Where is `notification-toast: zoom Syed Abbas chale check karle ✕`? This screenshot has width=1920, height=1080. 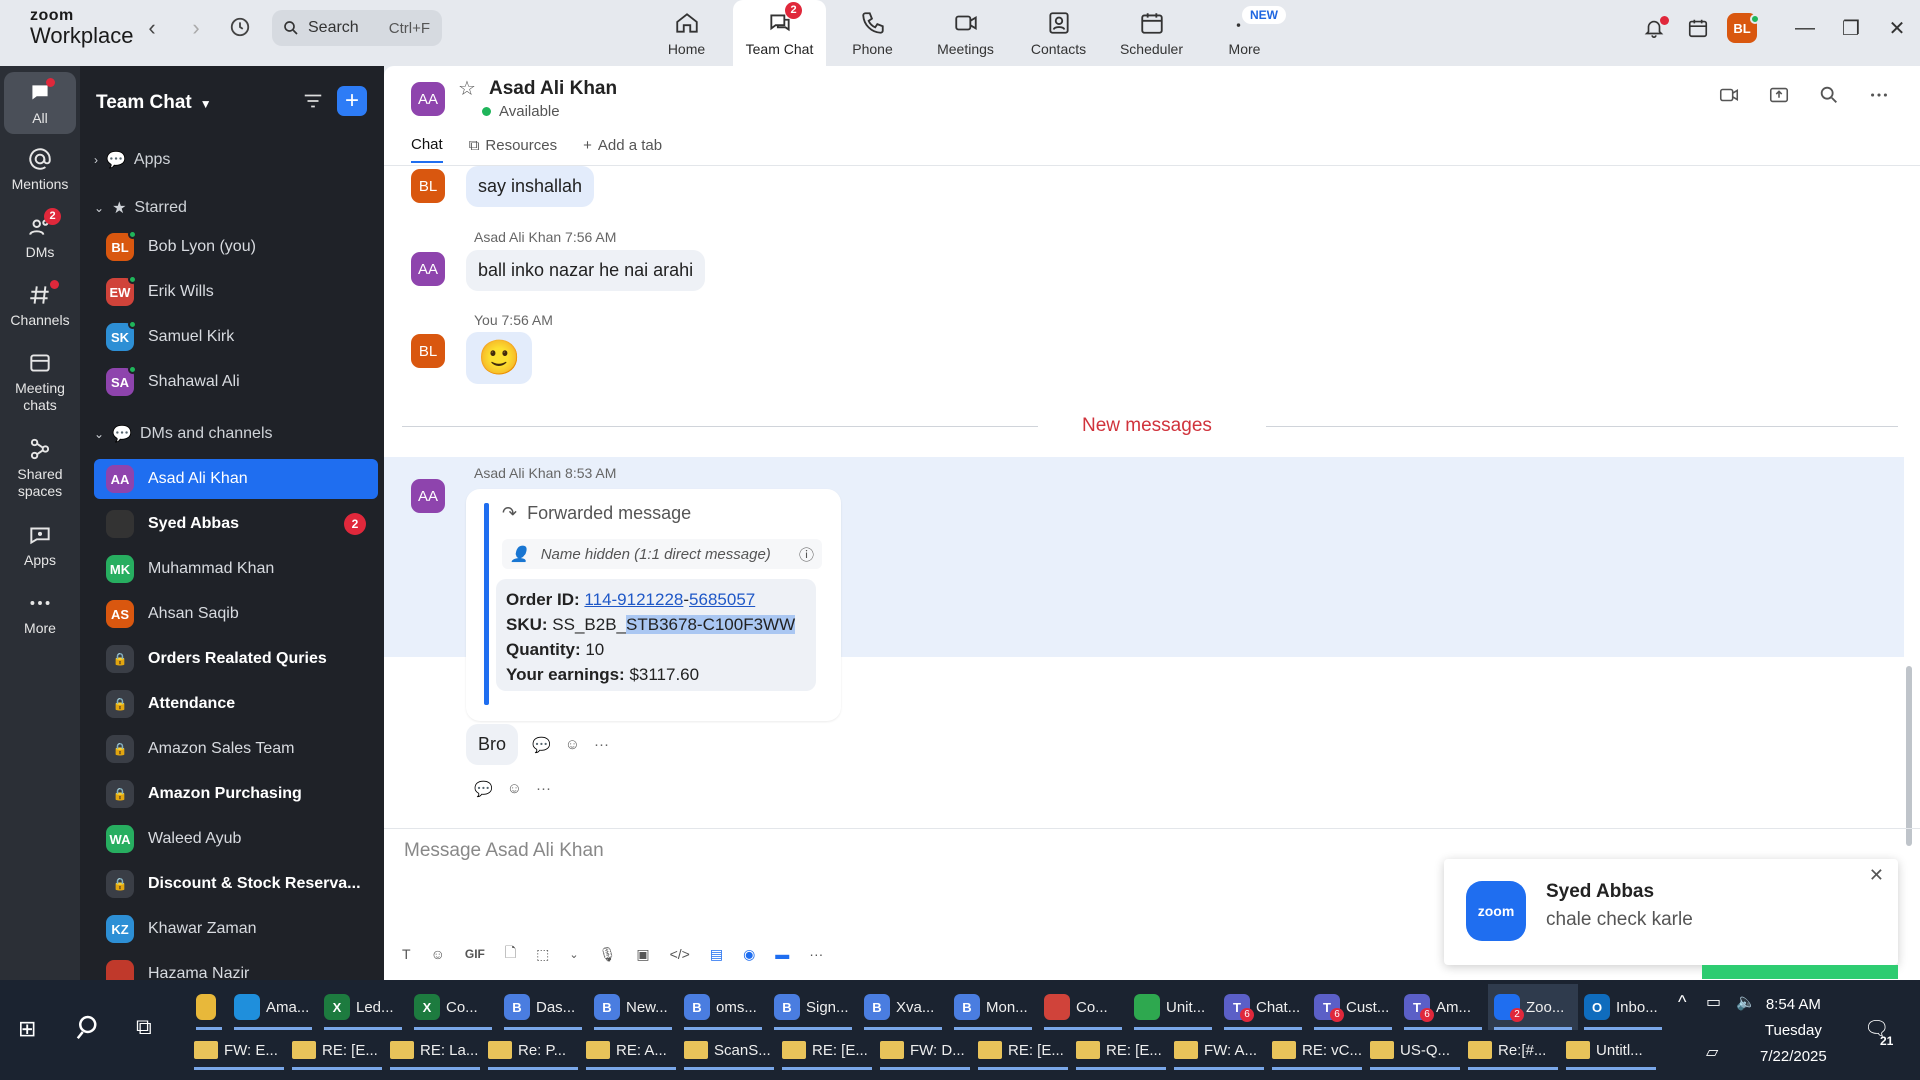
notification-toast: zoom Syed Abbas chale check karle ✕ is located at coordinates (1671, 912).